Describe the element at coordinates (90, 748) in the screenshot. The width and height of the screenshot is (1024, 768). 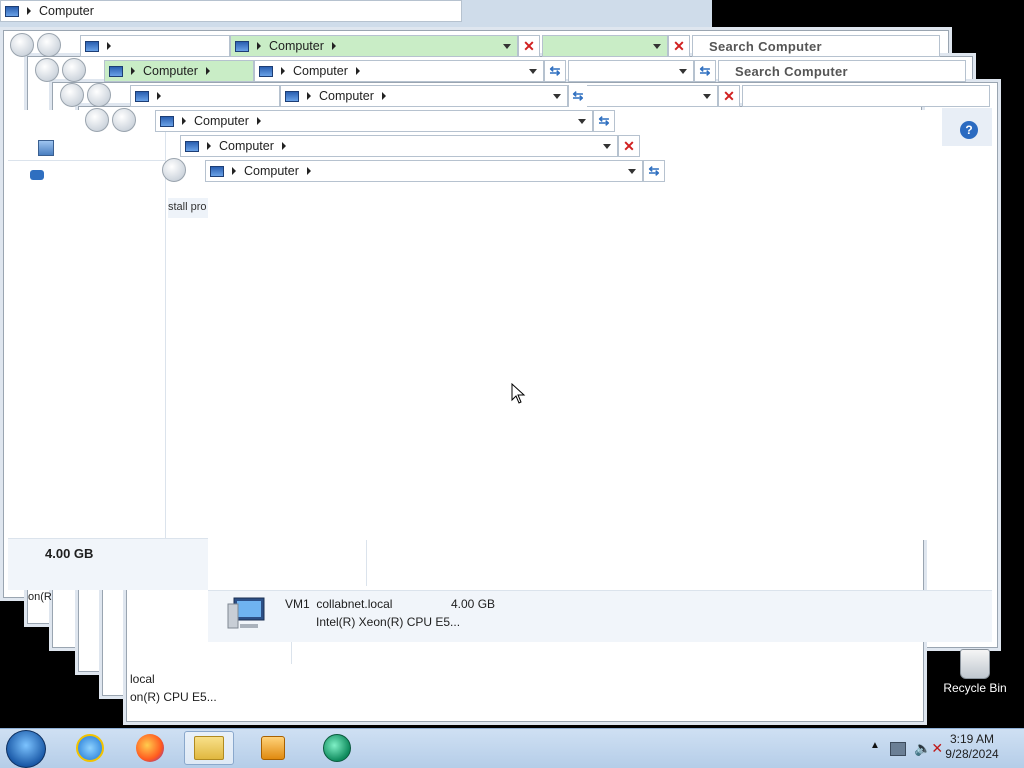
I see `taskbar-internet-explorer` at that location.